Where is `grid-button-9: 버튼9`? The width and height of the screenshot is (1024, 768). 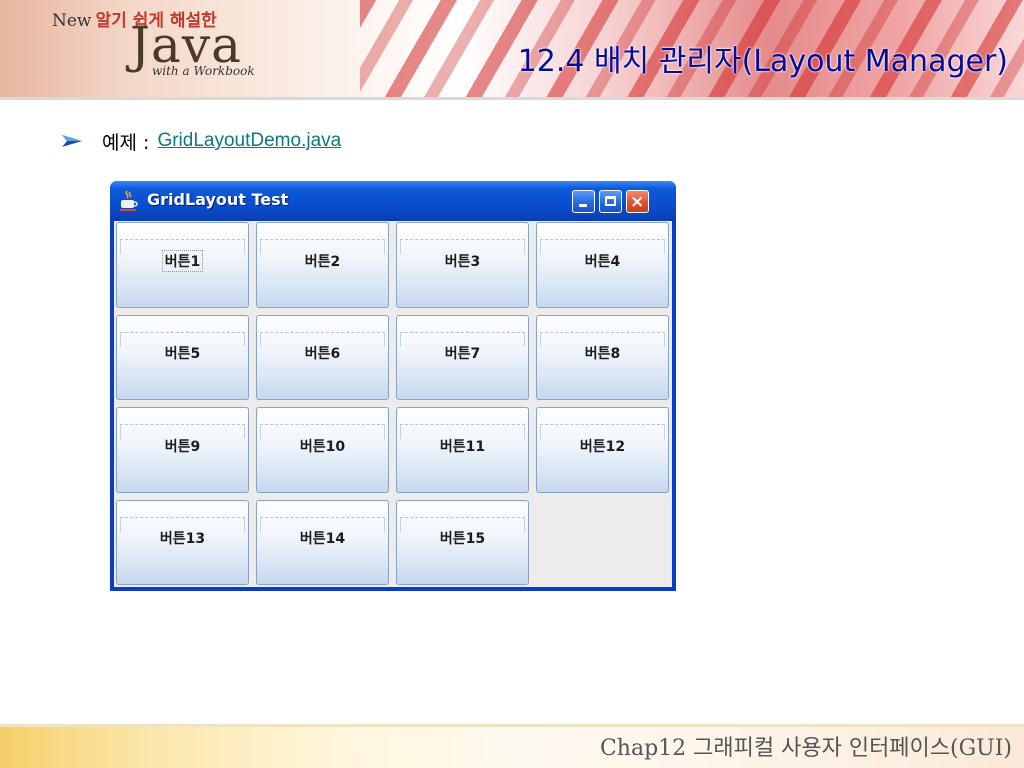
grid-button-9: 버튼9 is located at coordinates (182, 450).